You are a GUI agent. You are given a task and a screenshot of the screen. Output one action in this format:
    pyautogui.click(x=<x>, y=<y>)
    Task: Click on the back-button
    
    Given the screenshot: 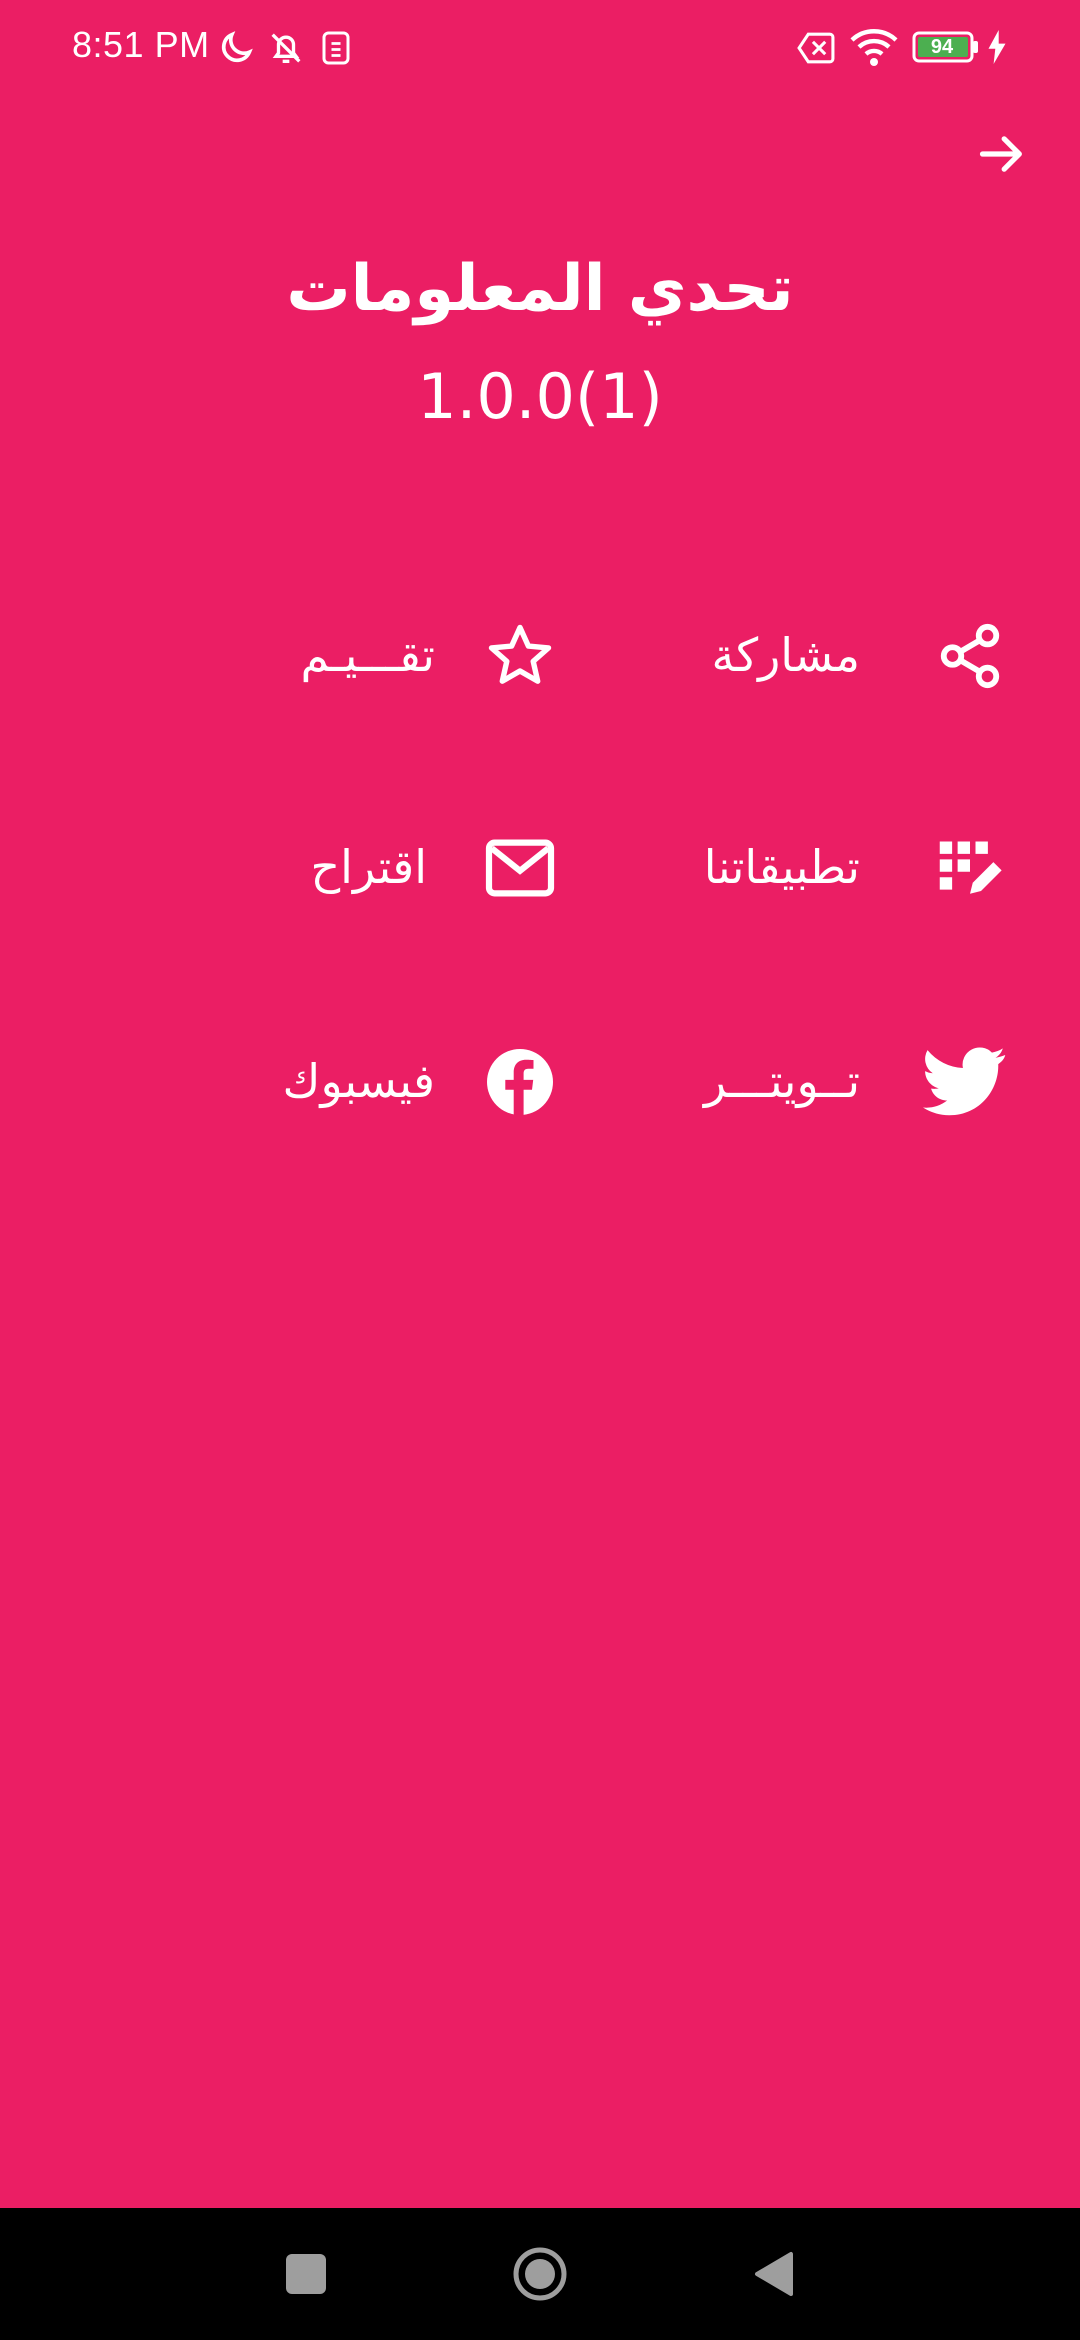 What is the action you would take?
    pyautogui.click(x=1002, y=154)
    